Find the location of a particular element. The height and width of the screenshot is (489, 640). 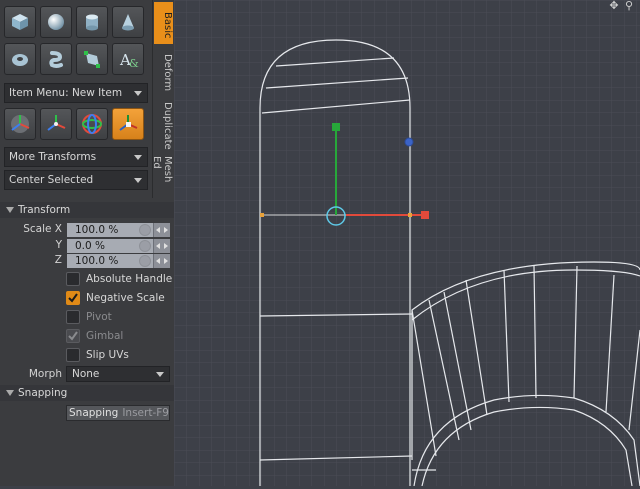

transform-tool-button is located at coordinates (128, 124).